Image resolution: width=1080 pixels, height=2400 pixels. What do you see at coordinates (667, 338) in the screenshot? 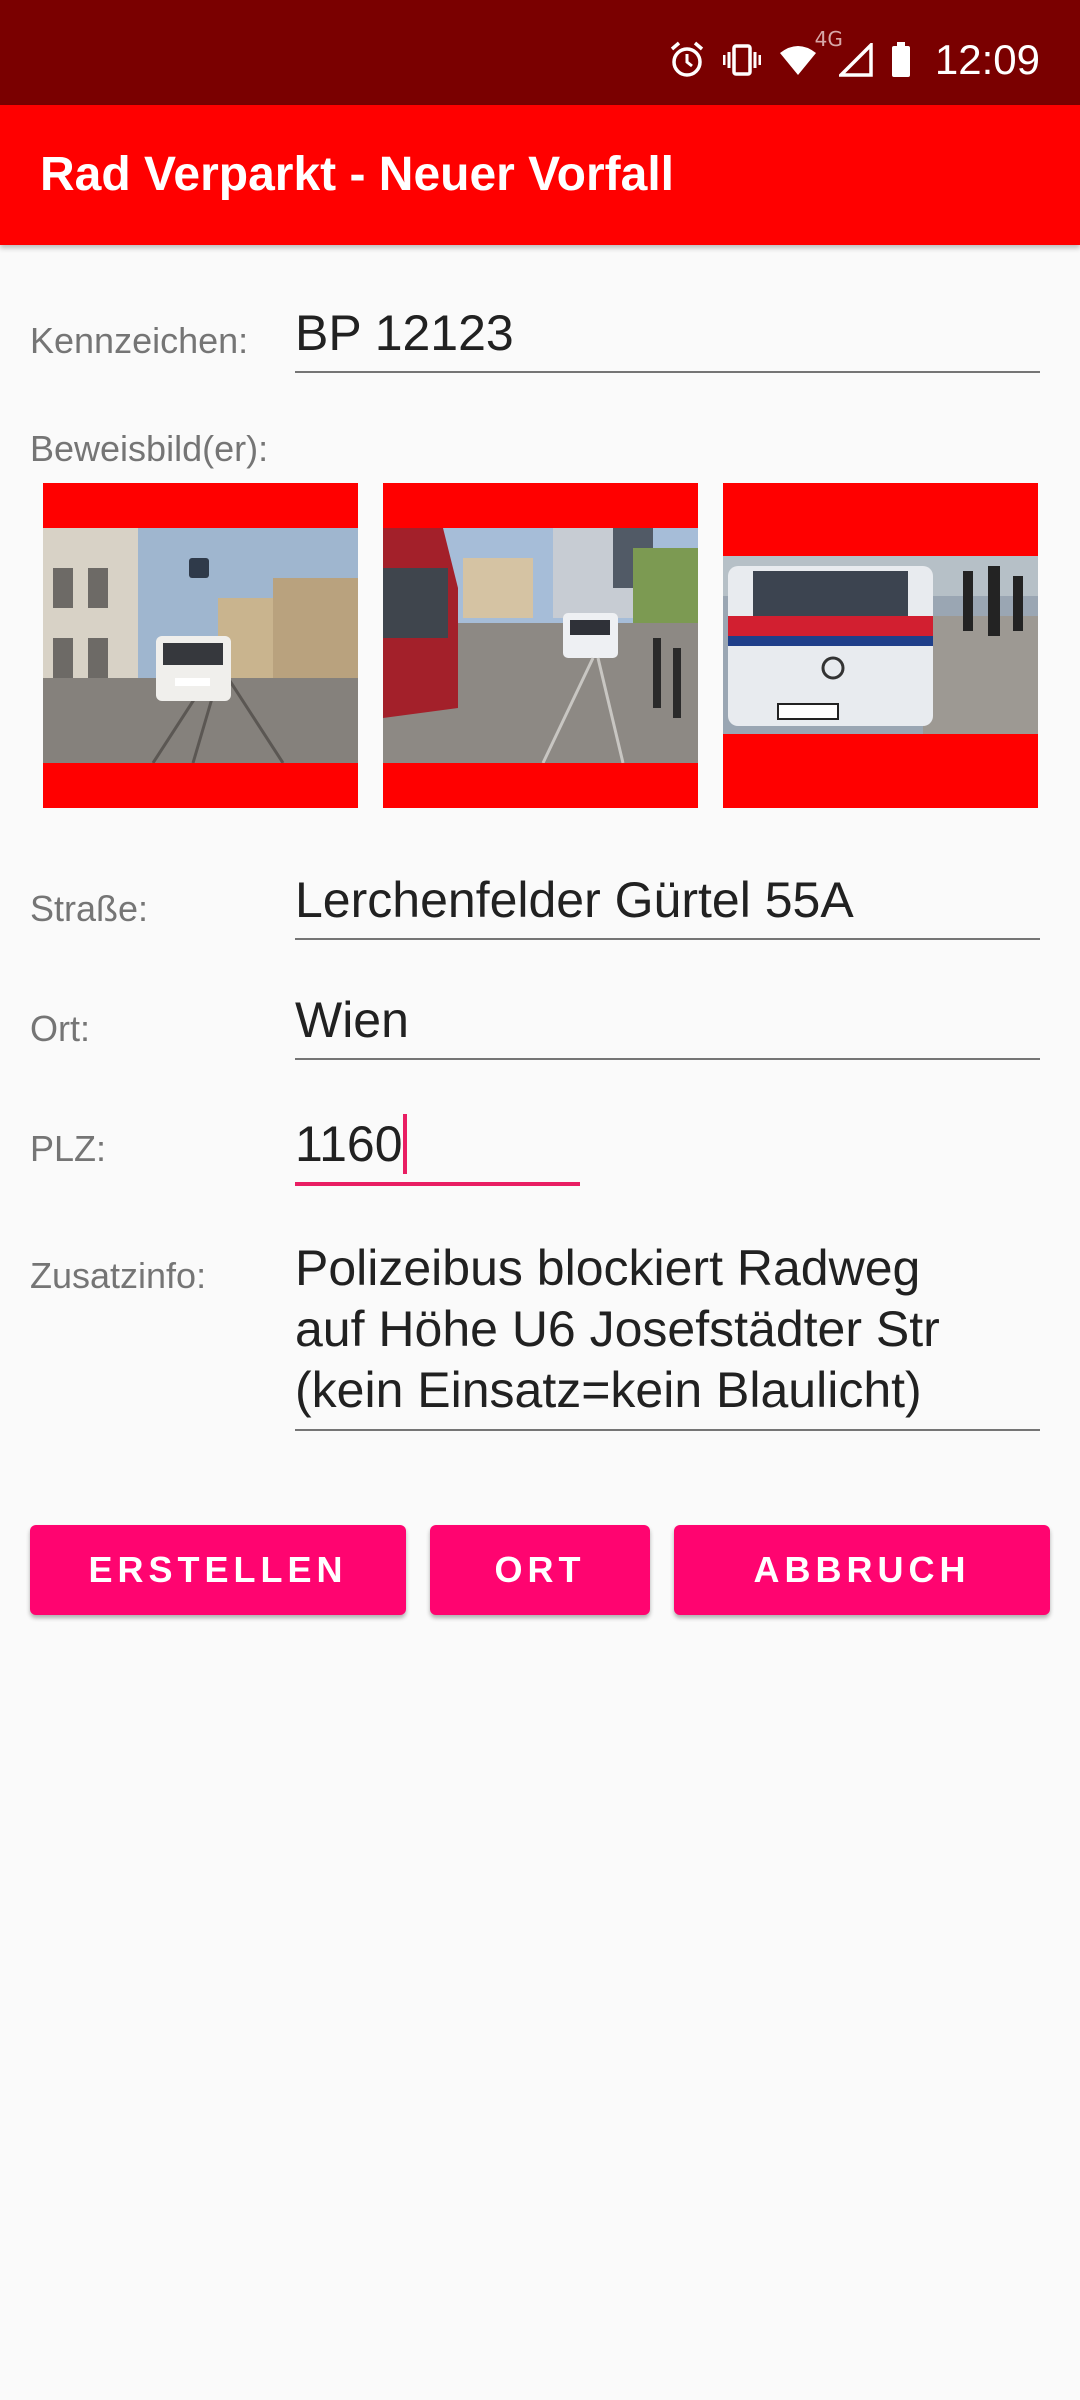
I see `kennzeichen-input: BP 12123` at bounding box center [667, 338].